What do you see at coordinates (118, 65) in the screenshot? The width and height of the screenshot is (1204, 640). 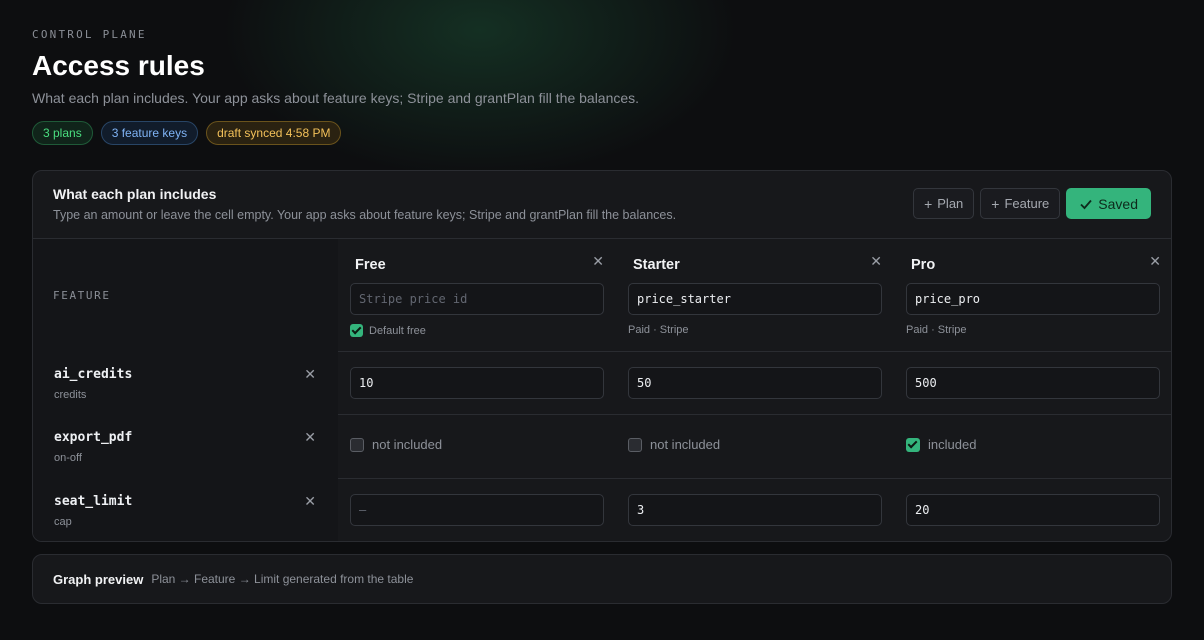 I see `page-title: Access rules` at bounding box center [118, 65].